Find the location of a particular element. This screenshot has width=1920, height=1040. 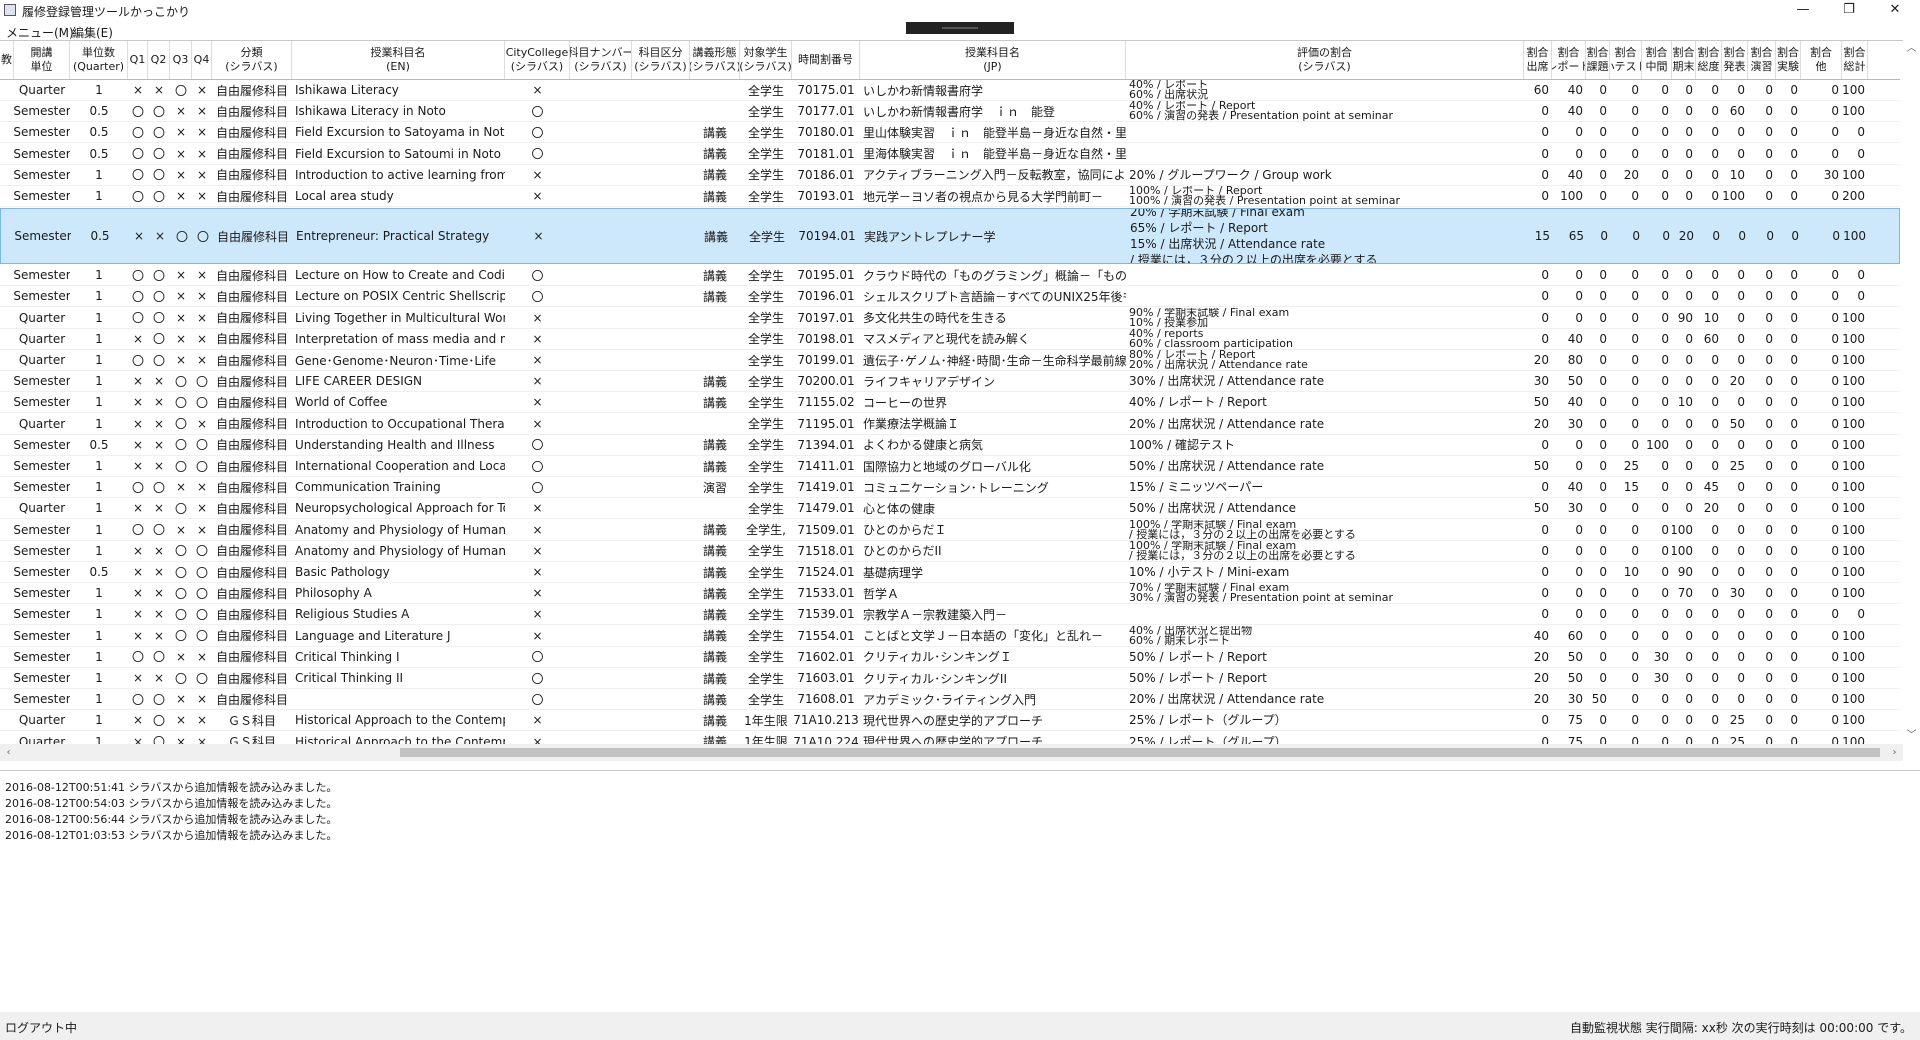

cell-name-en: Language and Literature J is located at coordinates (398, 636).